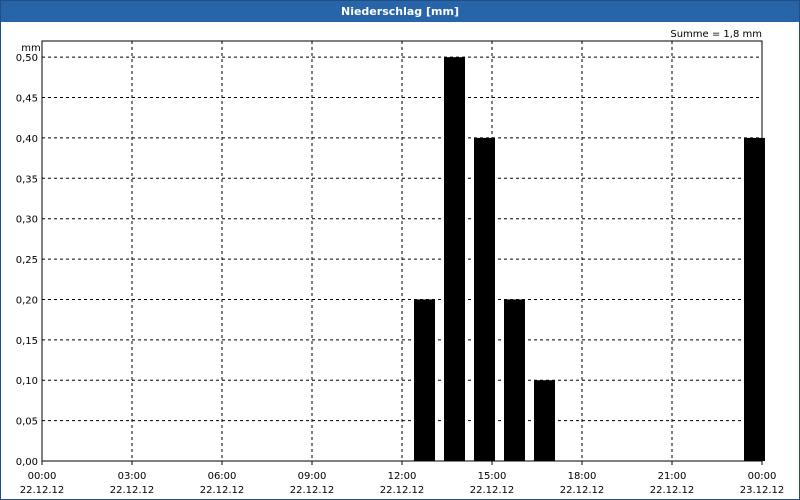 The width and height of the screenshot is (800, 500). Describe the element at coordinates (222, 476) in the screenshot. I see `x-tick-time: 06:00` at that location.